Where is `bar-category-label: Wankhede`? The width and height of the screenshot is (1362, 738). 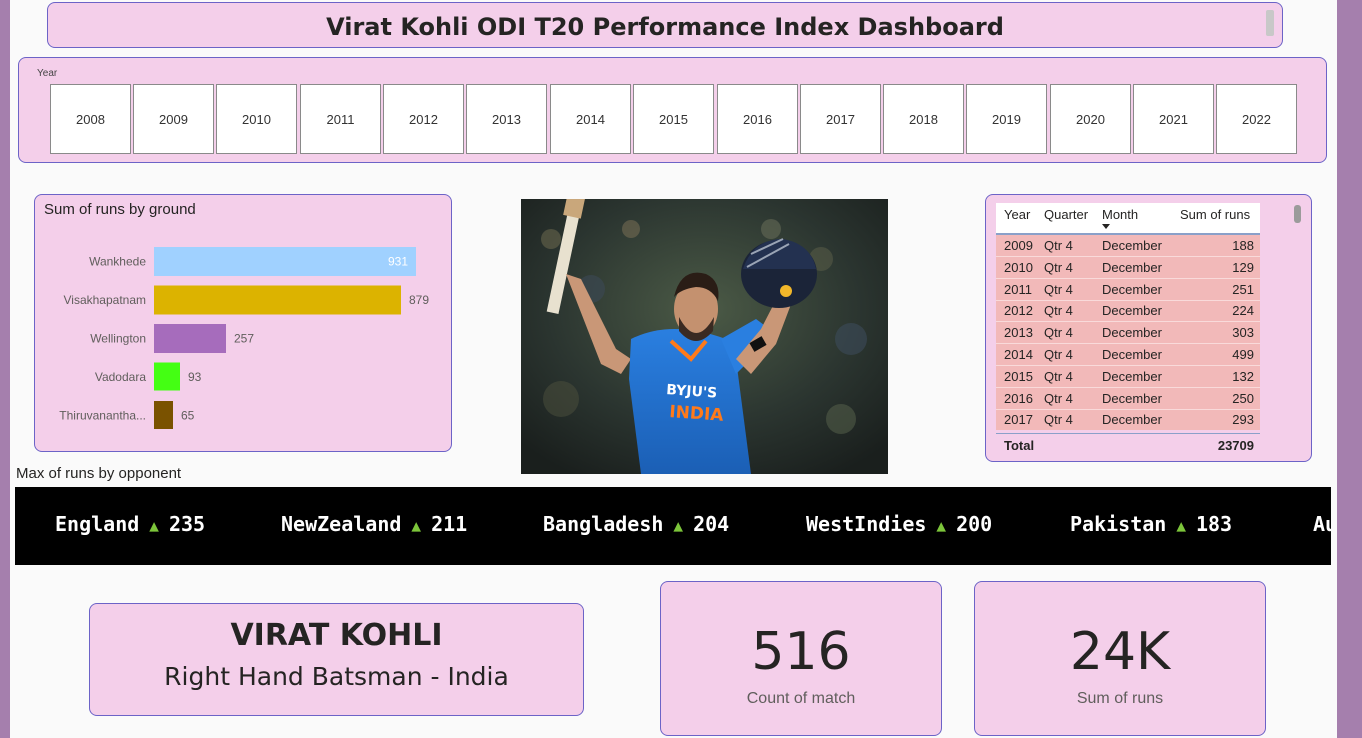 bar-category-label: Wankhede is located at coordinates (117, 262).